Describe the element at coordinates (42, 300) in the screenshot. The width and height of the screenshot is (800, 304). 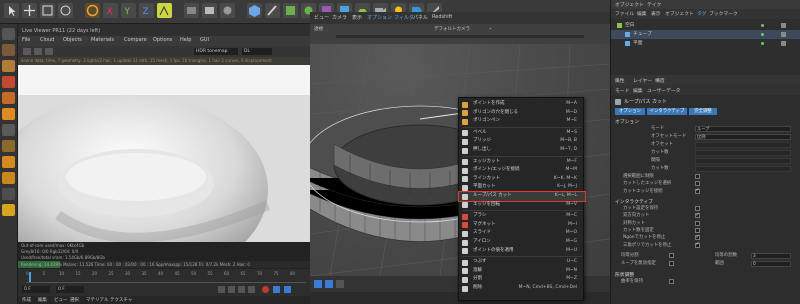
I see `tab-edit: 編集` at that location.